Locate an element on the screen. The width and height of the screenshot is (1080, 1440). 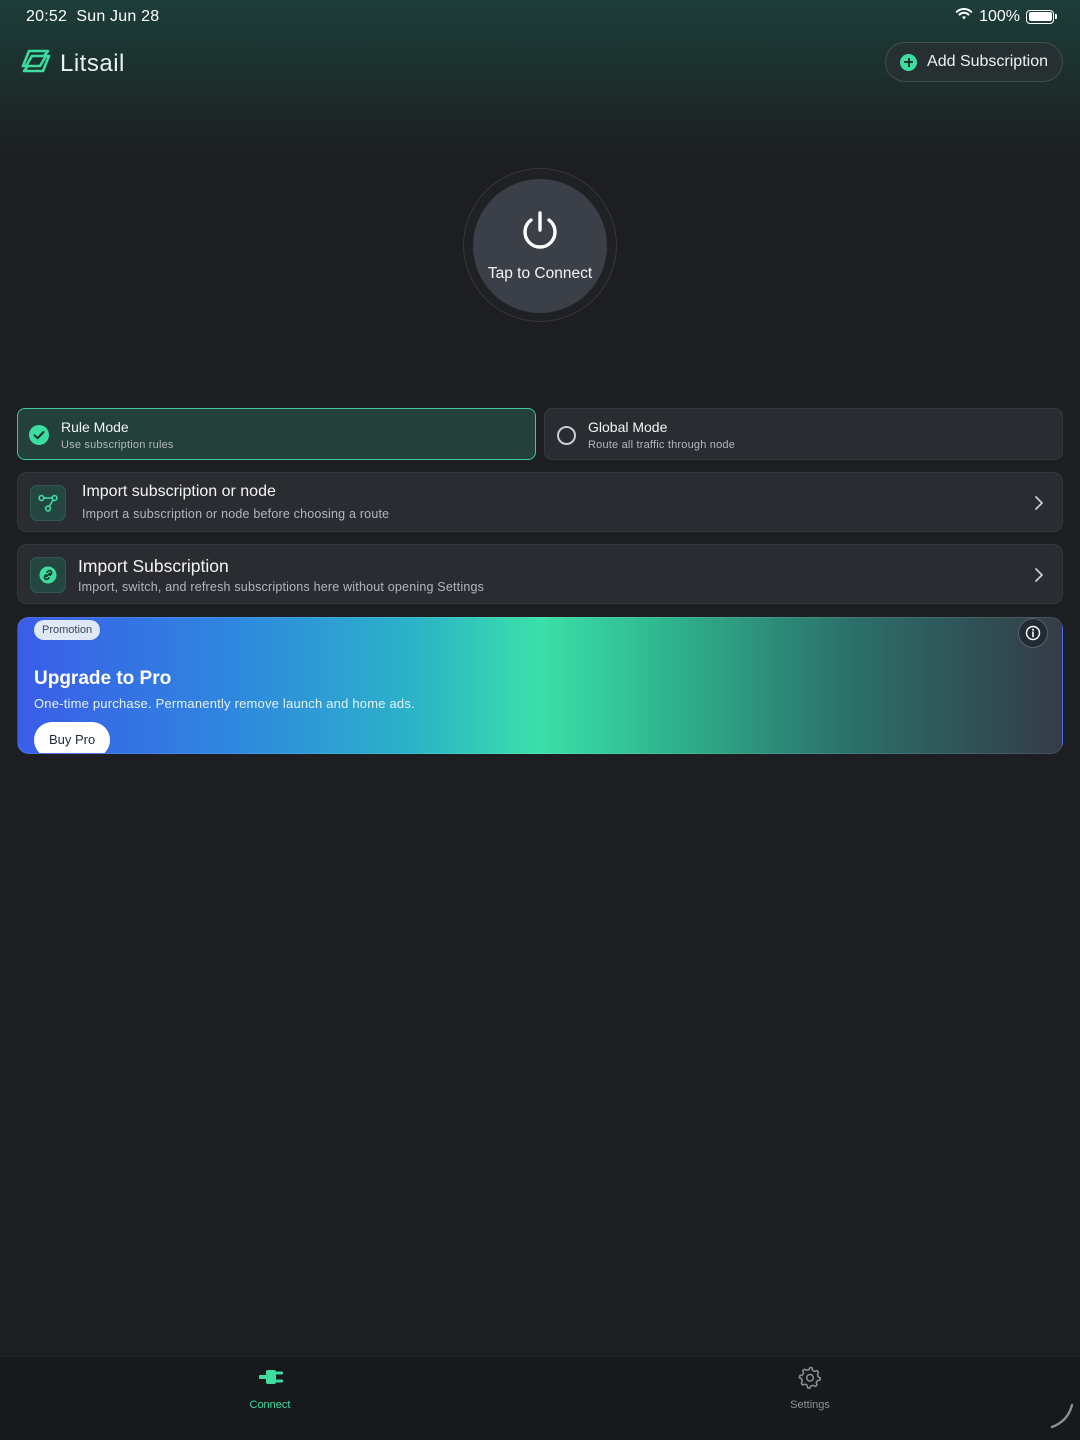
status-time: 20:52 Sun Jun 28 is located at coordinates (92, 17).